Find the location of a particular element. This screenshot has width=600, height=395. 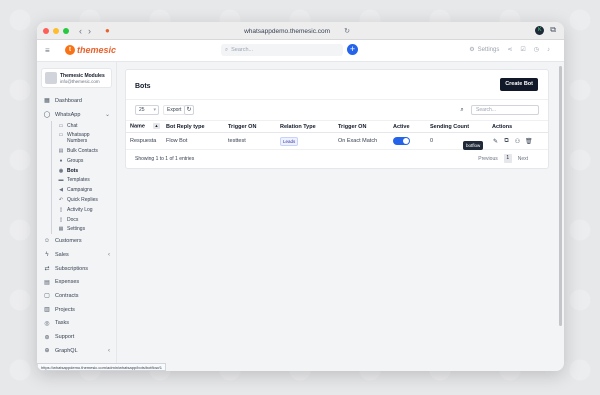

menu-toggle-icon: ≡ is located at coordinates (50, 50).